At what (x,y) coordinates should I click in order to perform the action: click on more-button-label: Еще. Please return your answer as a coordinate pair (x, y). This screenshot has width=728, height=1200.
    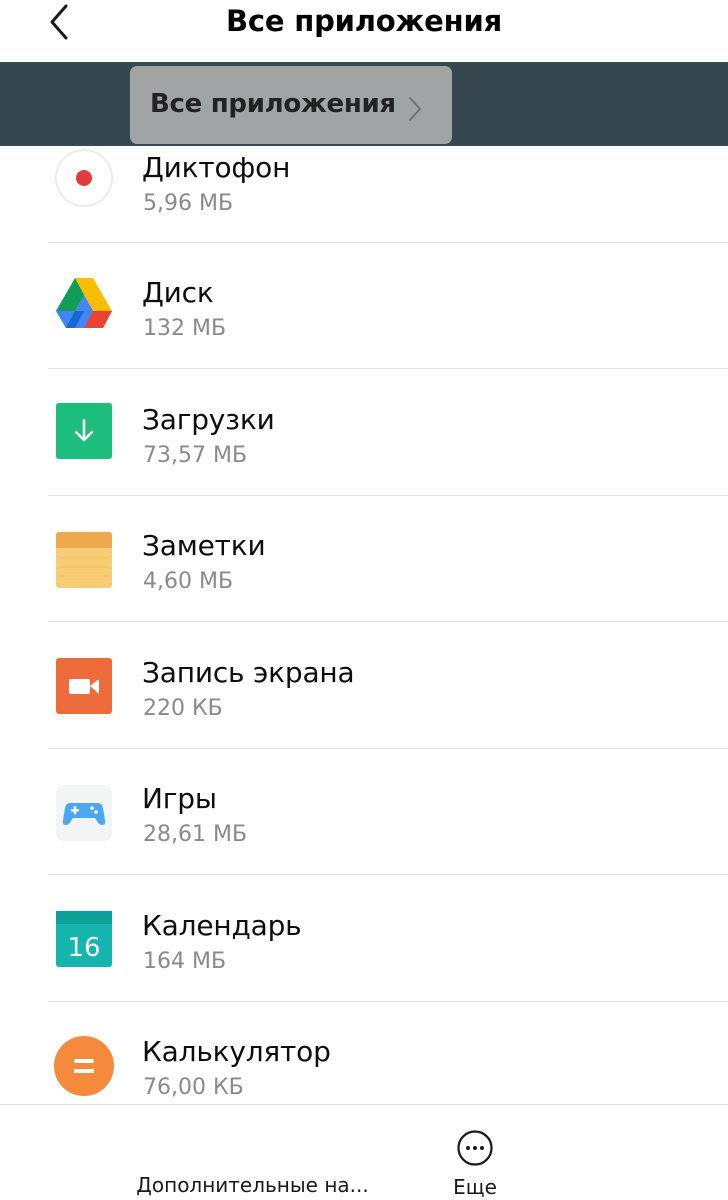
    Looking at the image, I should click on (475, 1187).